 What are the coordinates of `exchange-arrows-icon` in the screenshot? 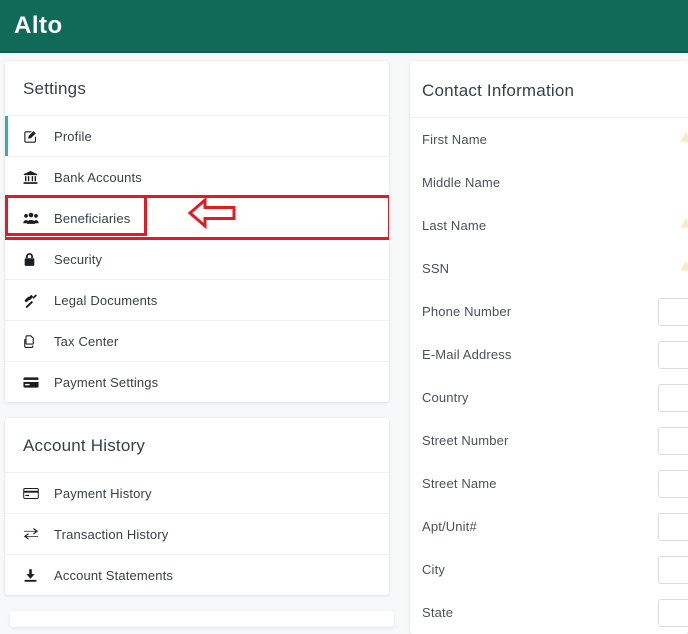 It's located at (34, 534).